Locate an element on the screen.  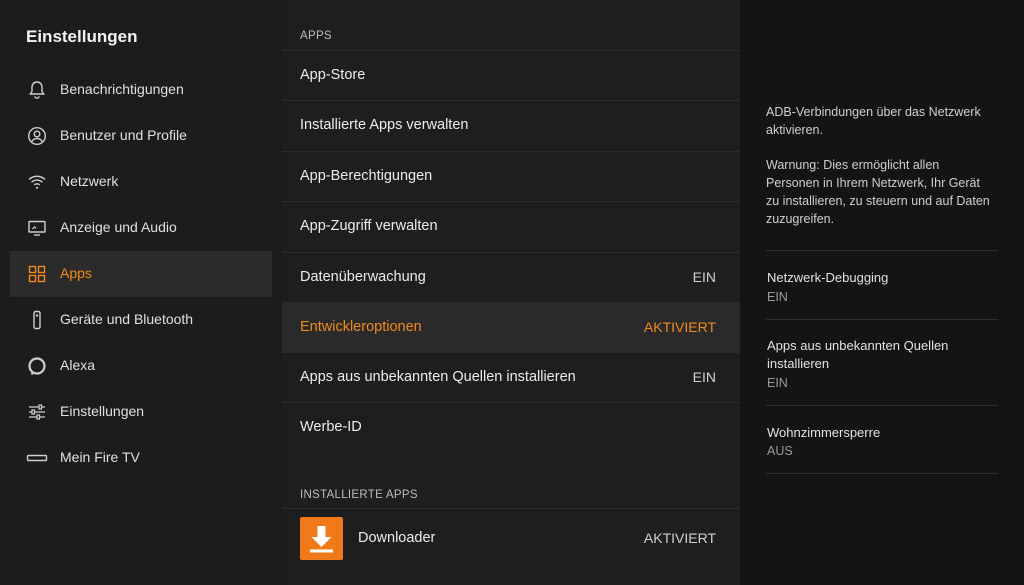
detail-item-value: AUS is located at coordinates (780, 451).